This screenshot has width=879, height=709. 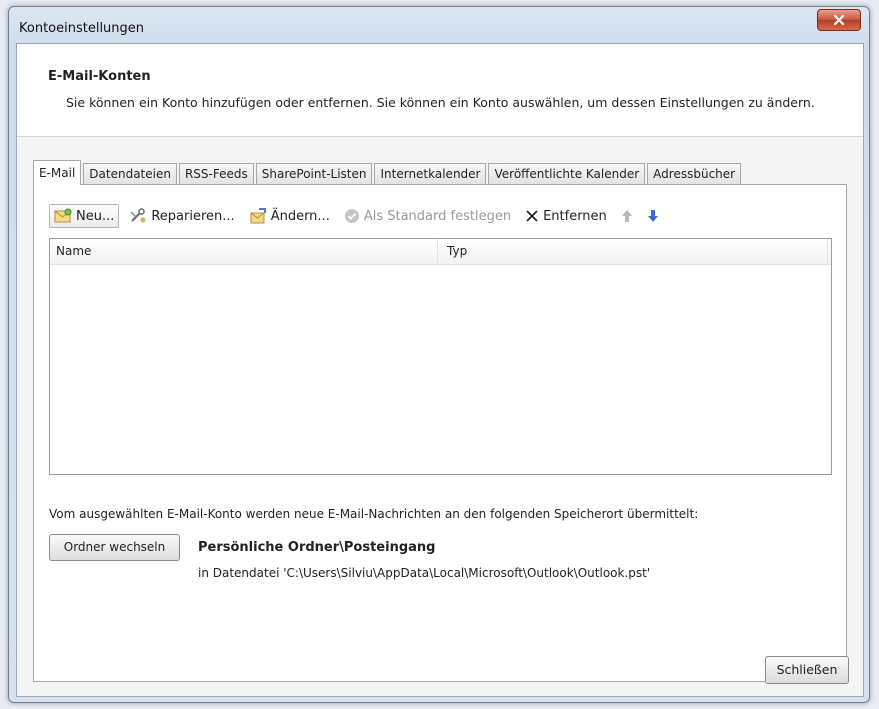 I want to click on remove-x-icon, so click(x=532, y=216).